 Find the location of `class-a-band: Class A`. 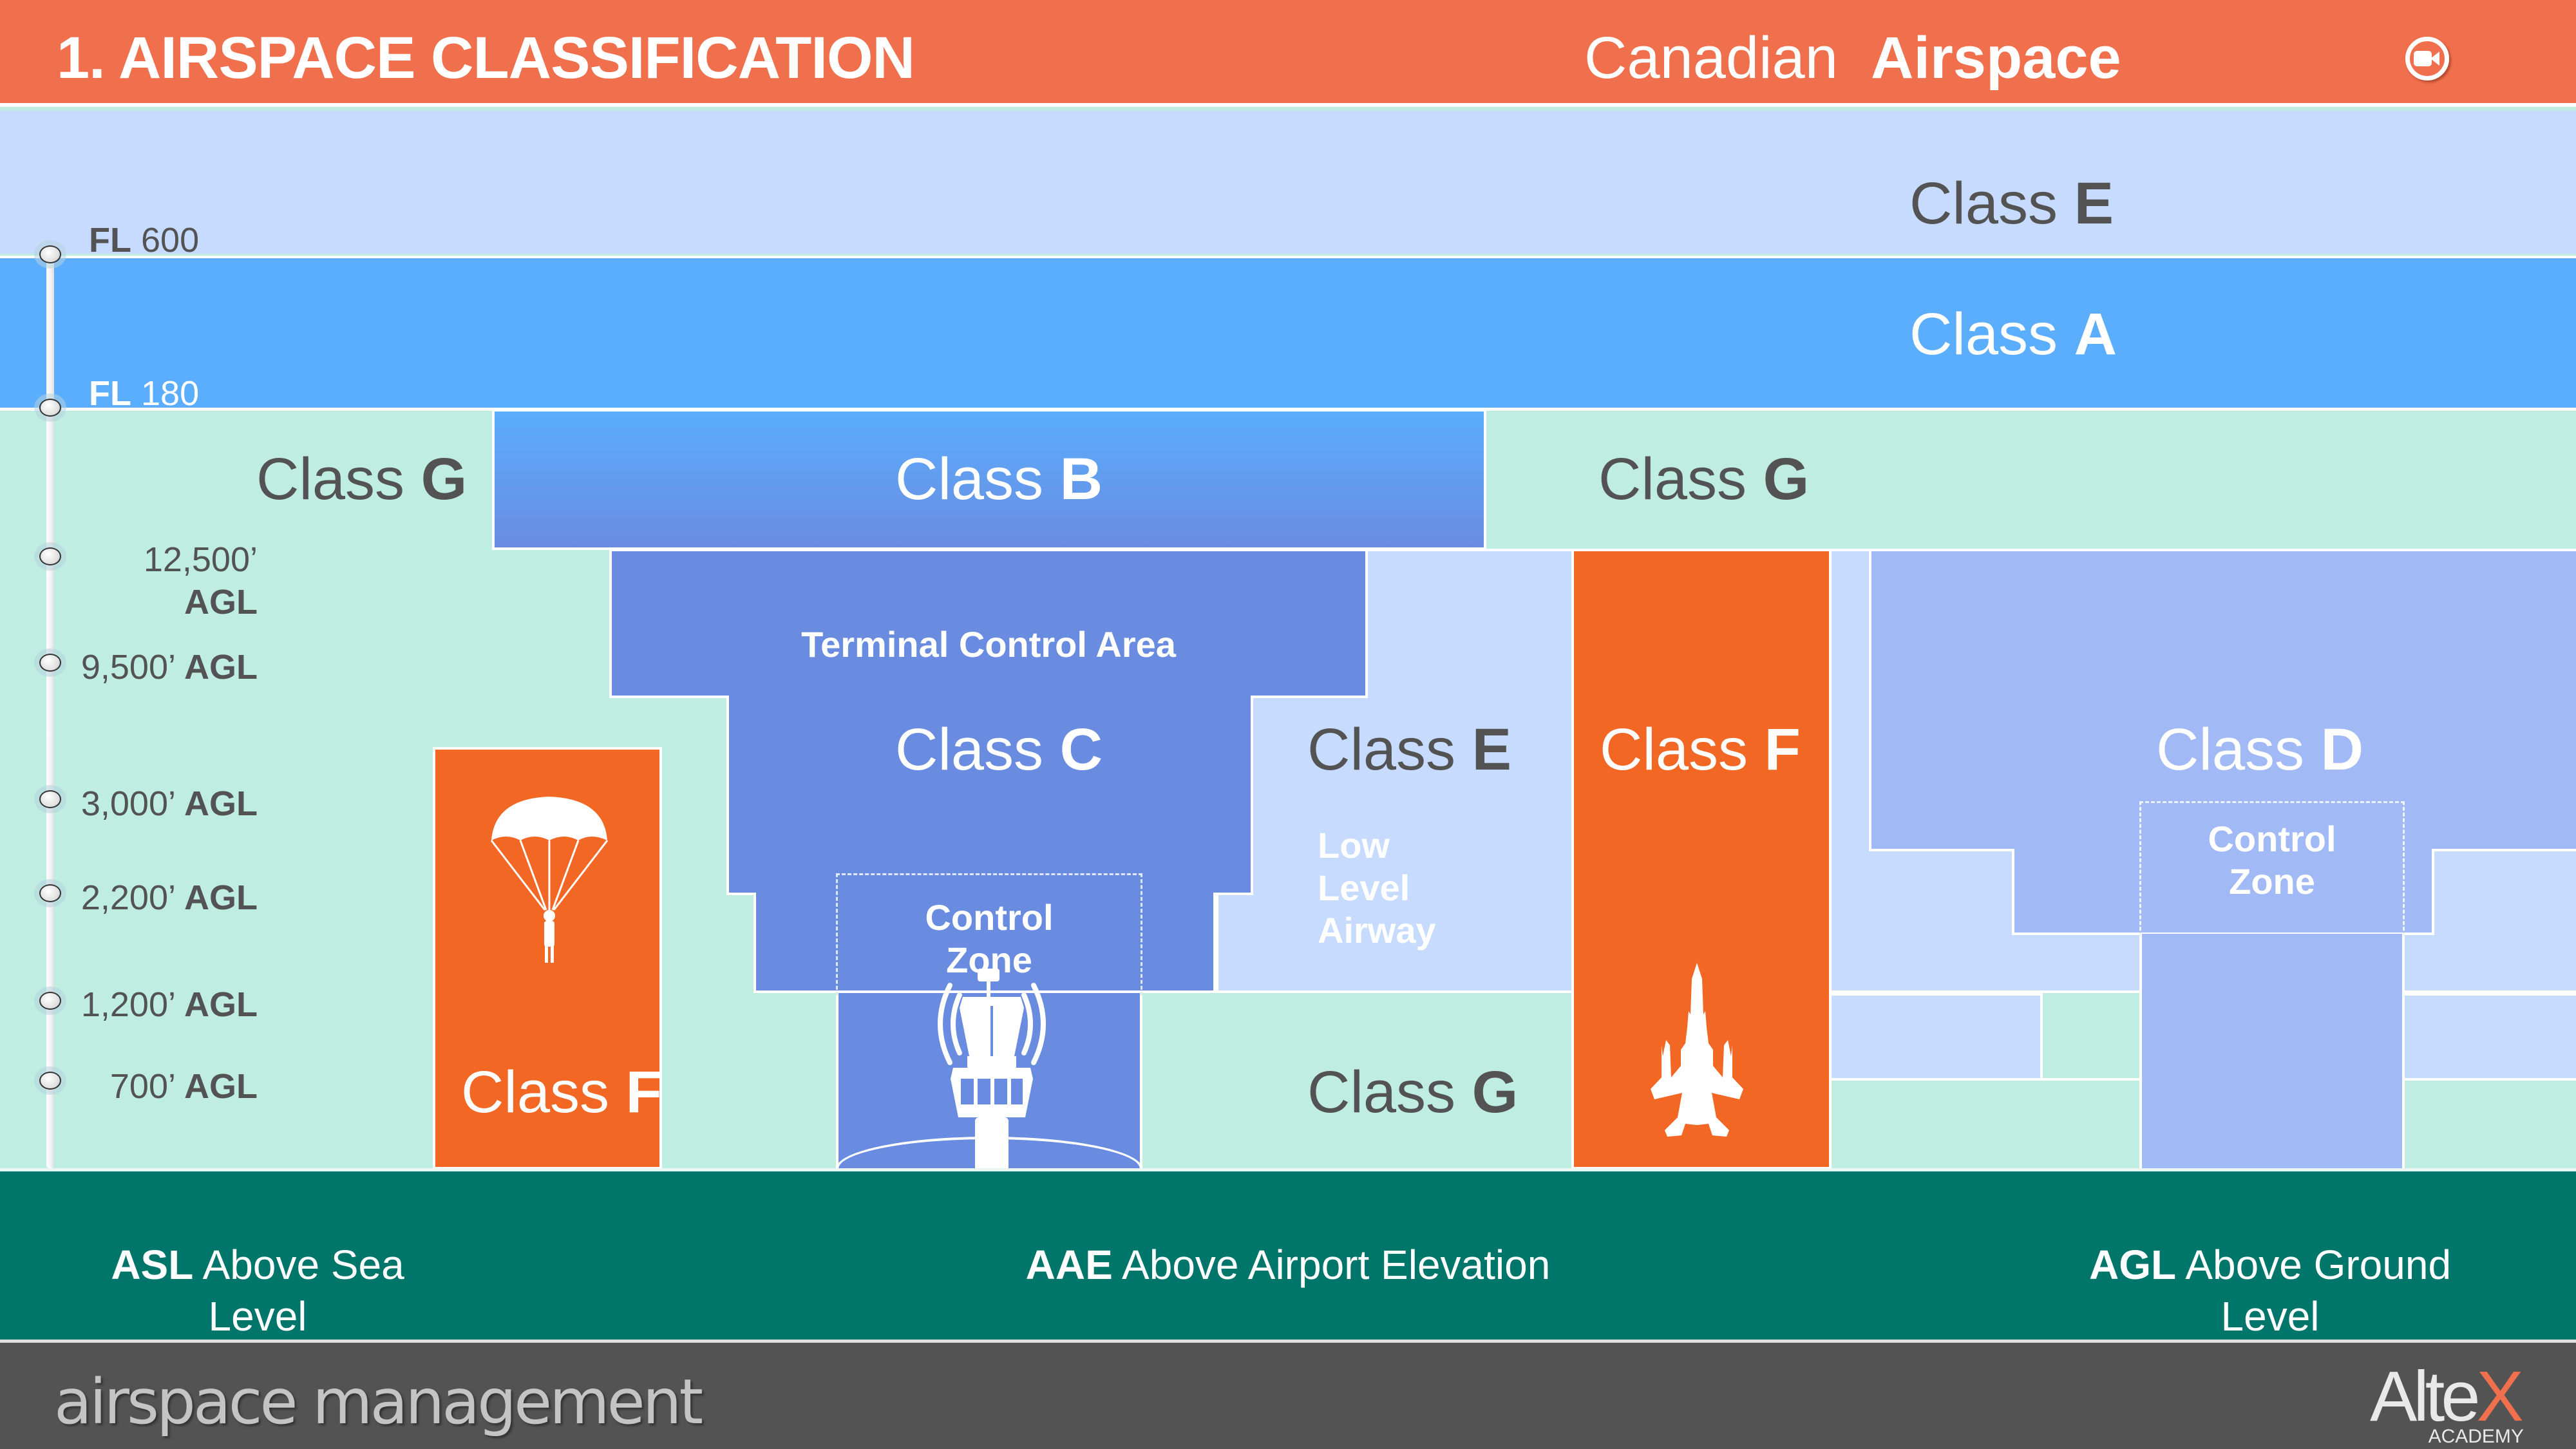

class-a-band: Class A is located at coordinates (1288, 332).